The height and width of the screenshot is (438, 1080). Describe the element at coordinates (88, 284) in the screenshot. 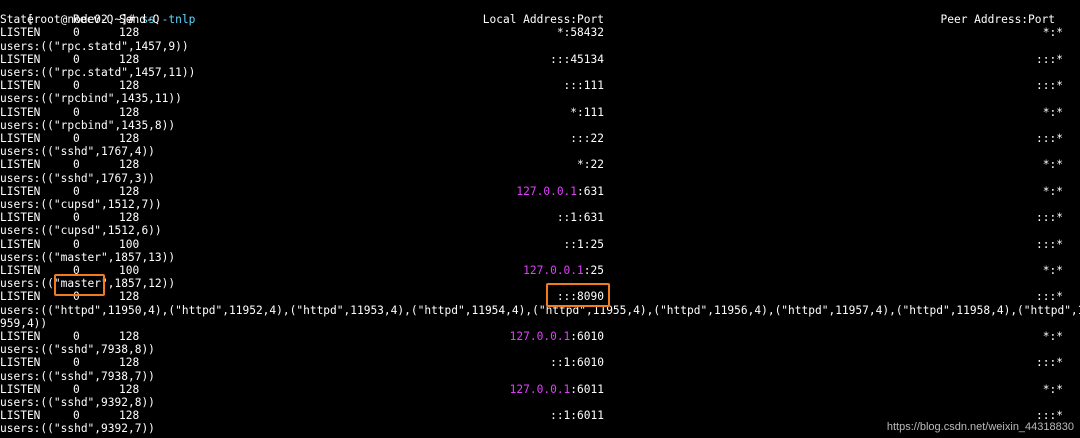

I see `row-users: users:(("master",1857,12))` at that location.